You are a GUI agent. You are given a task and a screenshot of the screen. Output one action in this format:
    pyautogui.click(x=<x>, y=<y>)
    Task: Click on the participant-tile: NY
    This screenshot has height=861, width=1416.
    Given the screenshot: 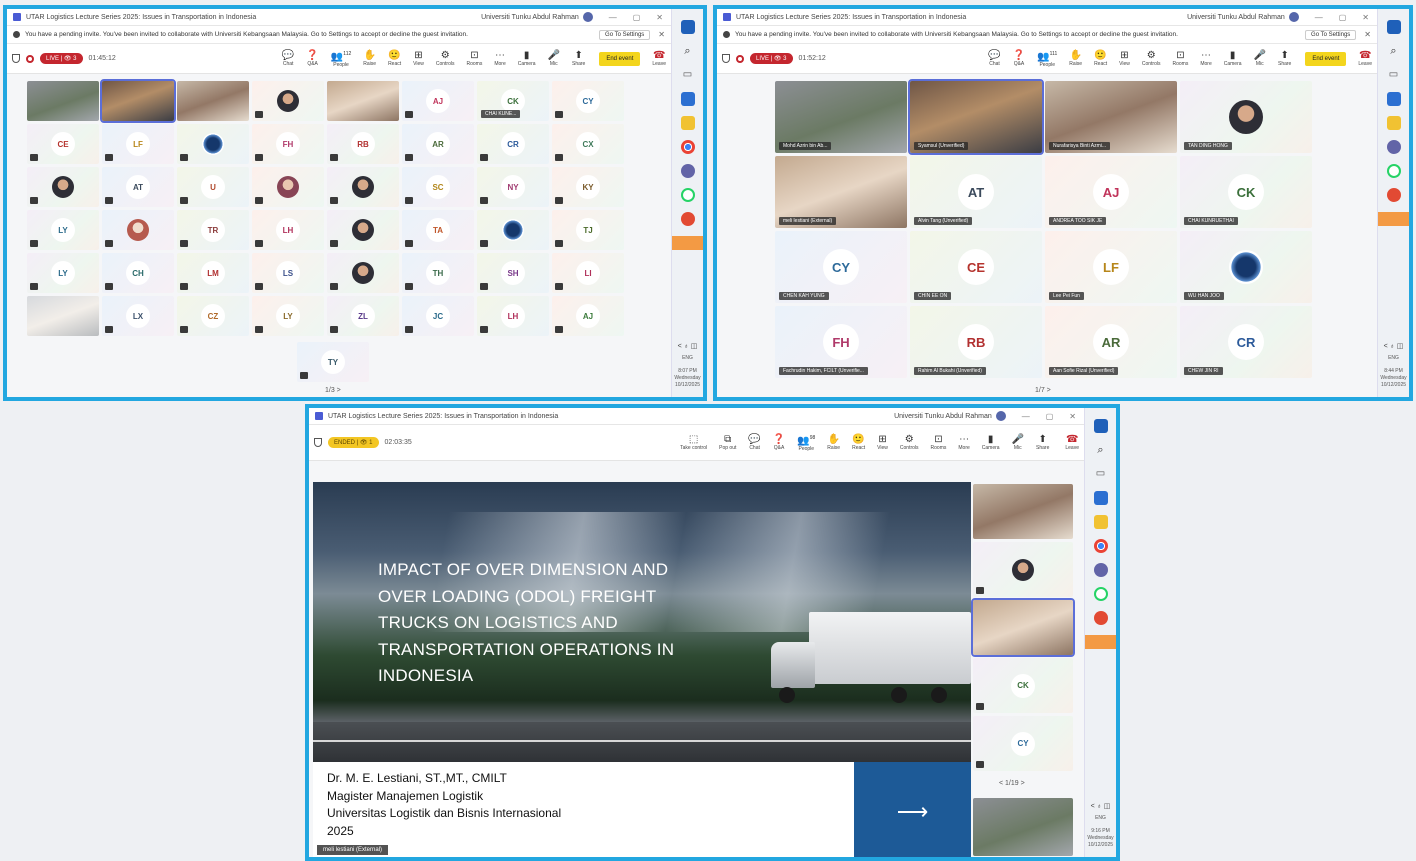 What is the action you would take?
    pyautogui.click(x=513, y=187)
    